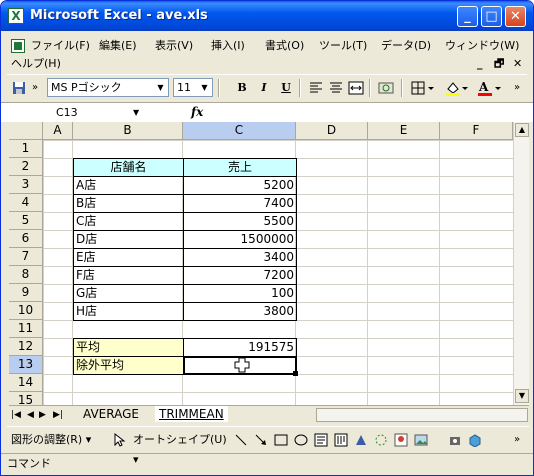 The width and height of the screenshot is (534, 476). I want to click on tab-average: AVERAGE, so click(111, 414).